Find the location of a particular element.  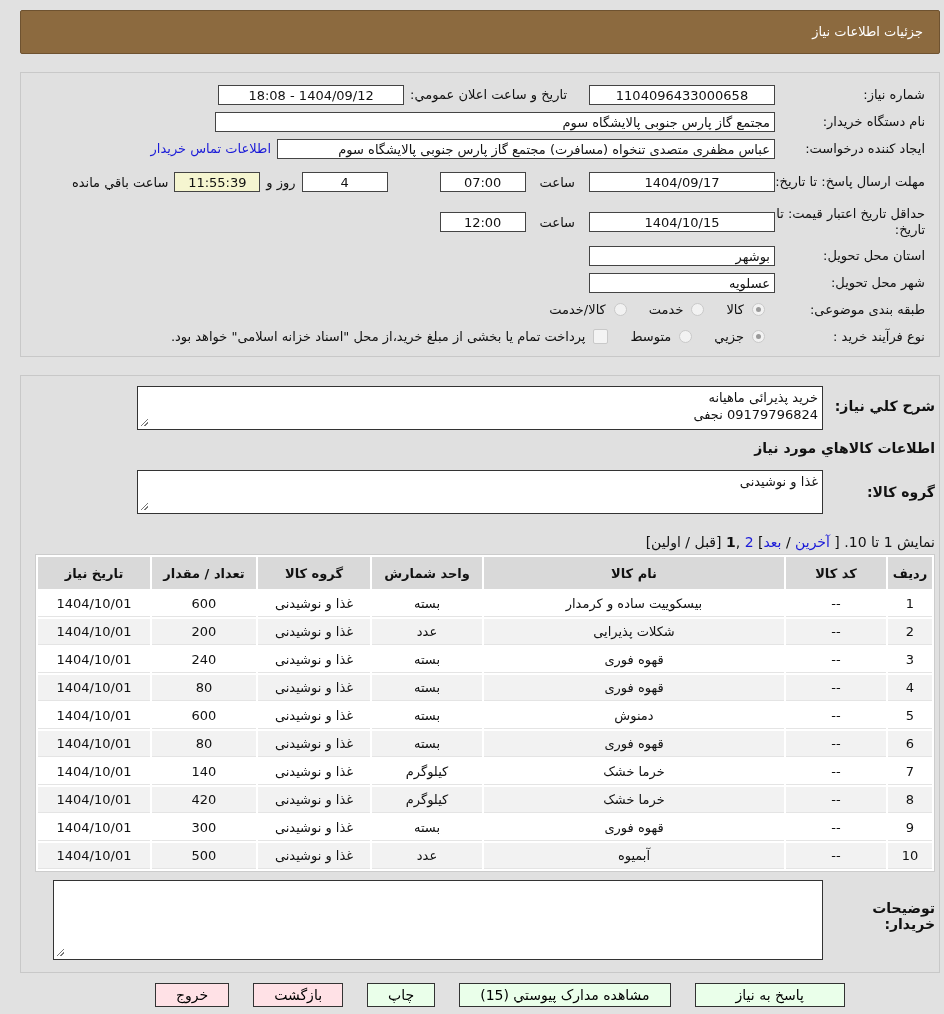

text-field: 1104096433000658 is located at coordinates (682, 94).